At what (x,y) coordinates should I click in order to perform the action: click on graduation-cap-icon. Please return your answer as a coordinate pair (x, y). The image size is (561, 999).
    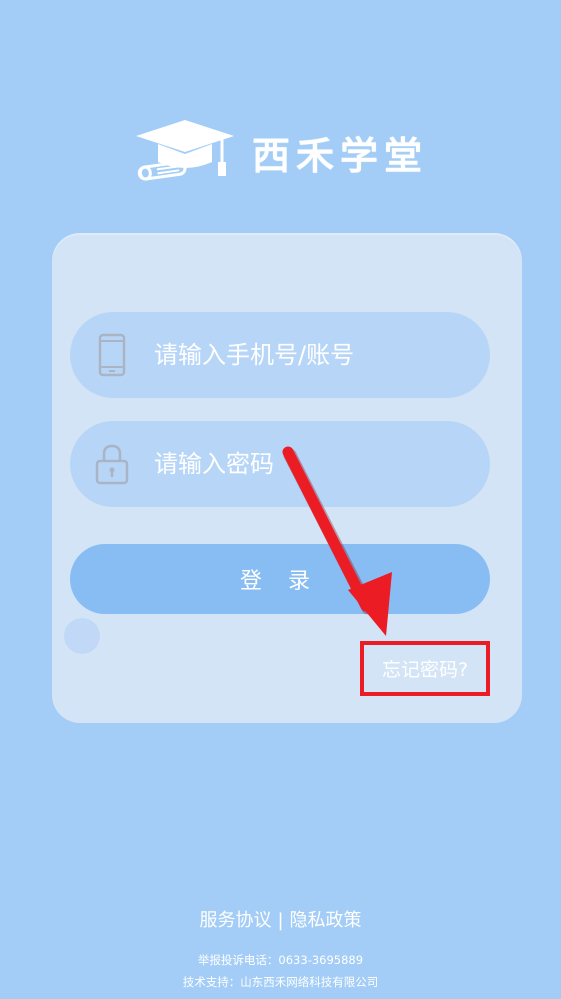
    Looking at the image, I should click on (185, 150).